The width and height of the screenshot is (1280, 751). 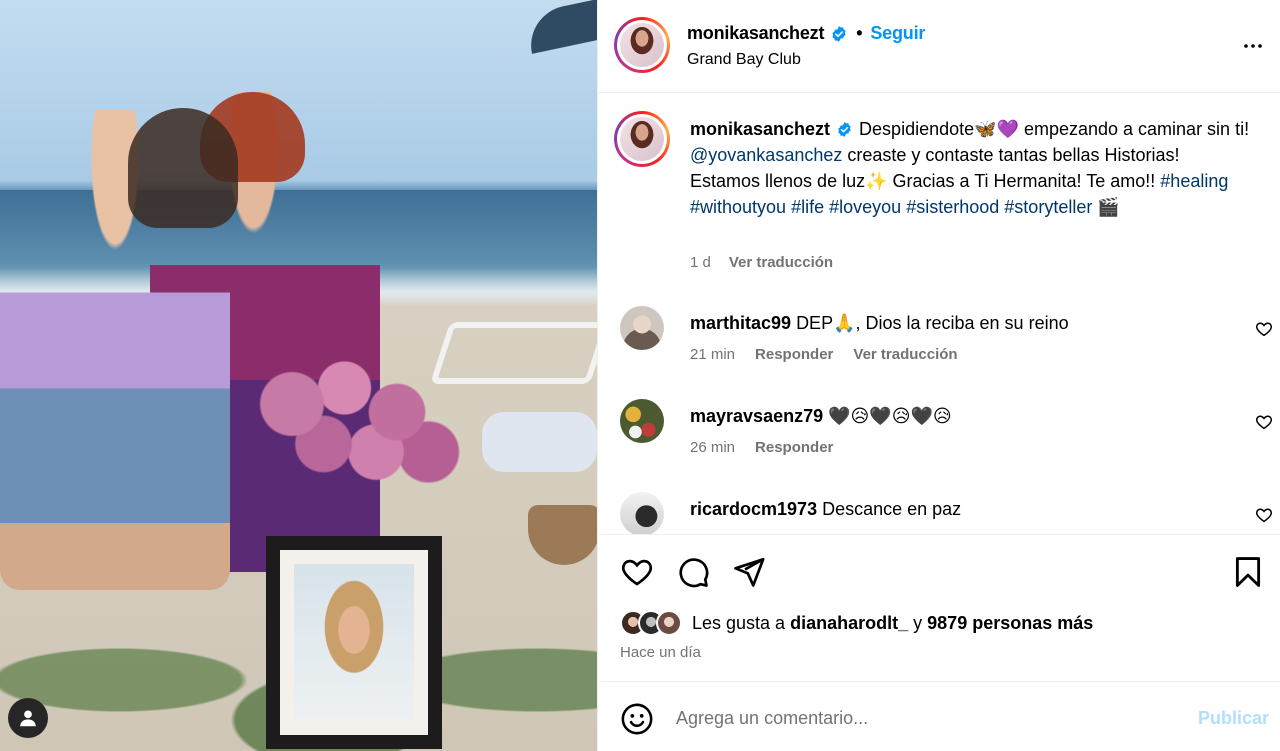 I want to click on tagged-users-button, so click(x=28, y=718).